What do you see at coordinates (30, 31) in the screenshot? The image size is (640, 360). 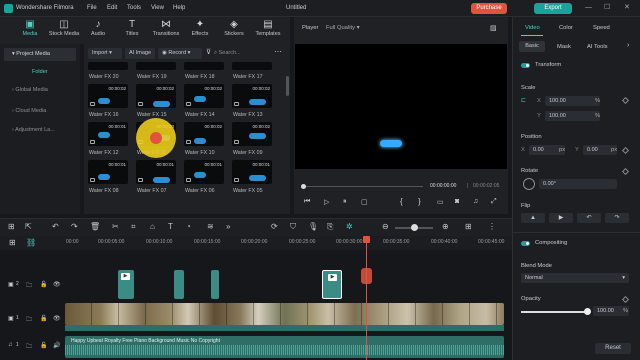 I see `tab-media: ▣ Media` at bounding box center [30, 31].